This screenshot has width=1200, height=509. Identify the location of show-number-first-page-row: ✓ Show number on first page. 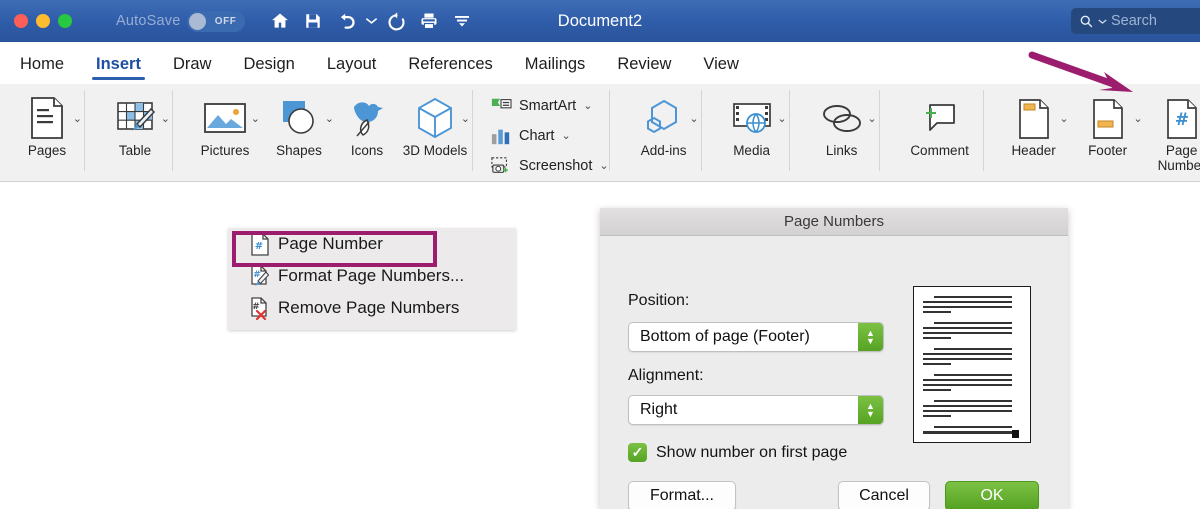
(737, 452).